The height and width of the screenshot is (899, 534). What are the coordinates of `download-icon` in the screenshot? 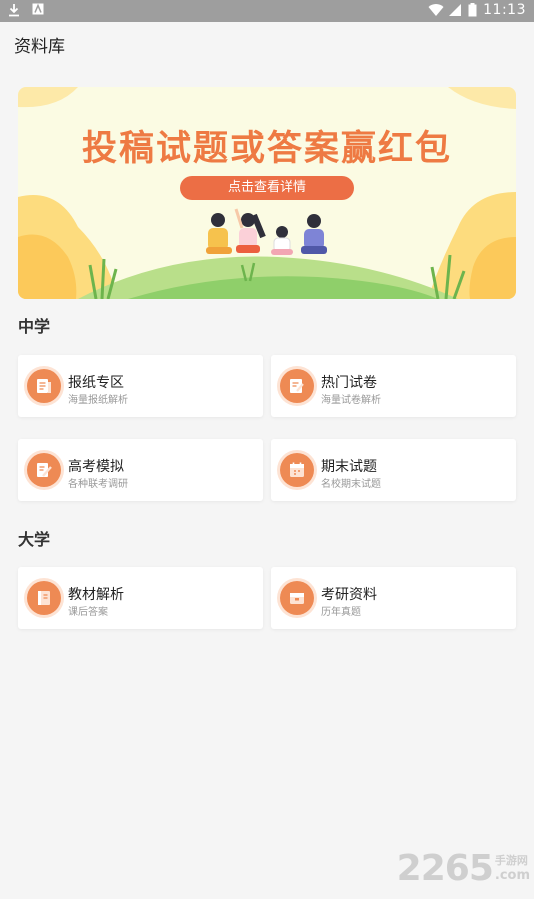 It's located at (15, 10).